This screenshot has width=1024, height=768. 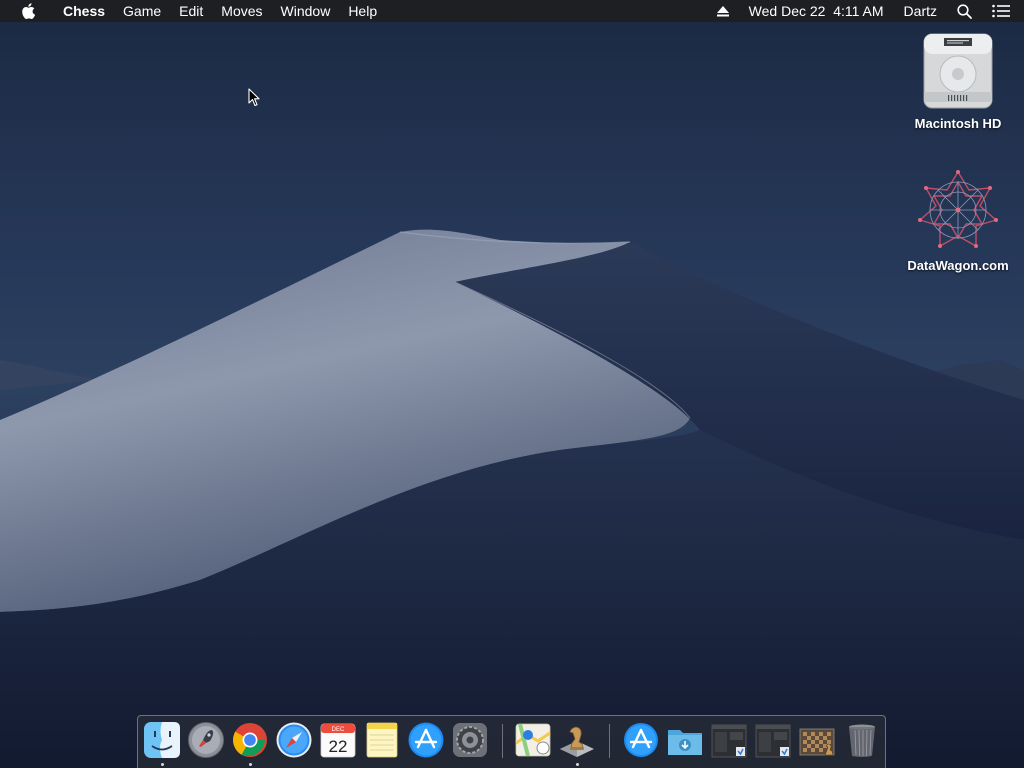 I want to click on menu-bar-status: Wed Dec 22 4:11 AM Dartz, so click(x=865, y=11).